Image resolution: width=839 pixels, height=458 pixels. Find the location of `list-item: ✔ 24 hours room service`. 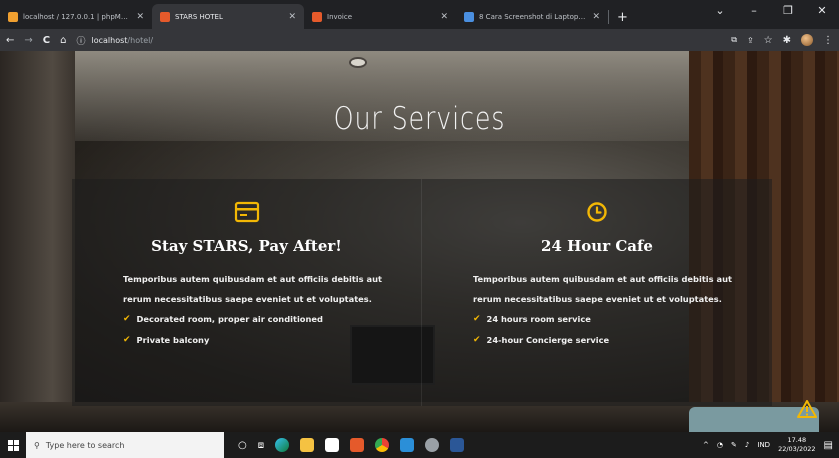

list-item: ✔ 24 hours room service is located at coordinates (622, 319).